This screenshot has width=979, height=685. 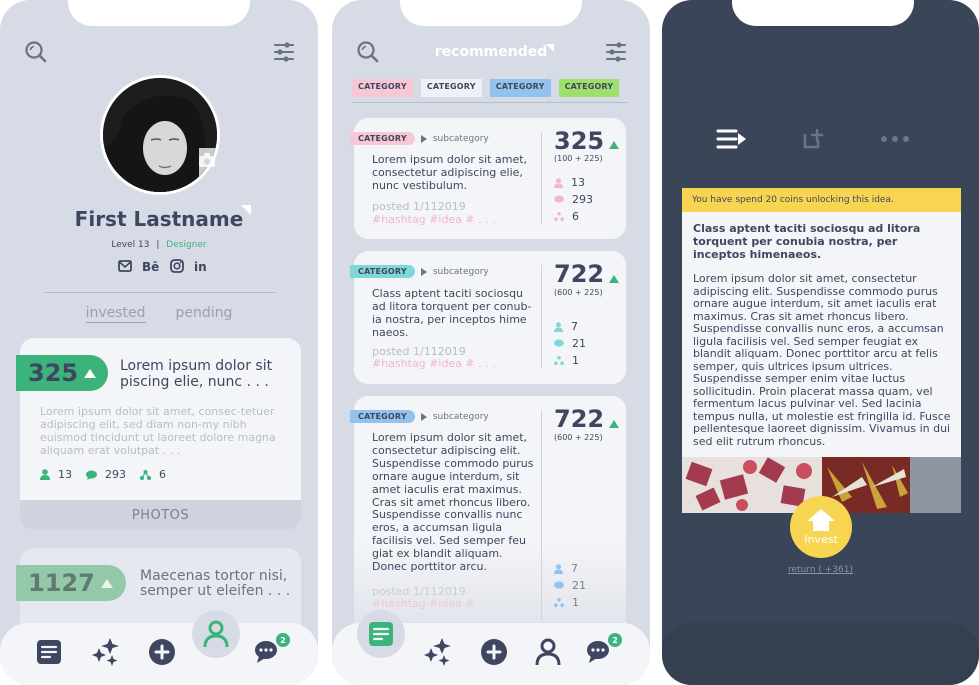 What do you see at coordinates (573, 199) in the screenshot?
I see `item-stats: 13 293 6` at bounding box center [573, 199].